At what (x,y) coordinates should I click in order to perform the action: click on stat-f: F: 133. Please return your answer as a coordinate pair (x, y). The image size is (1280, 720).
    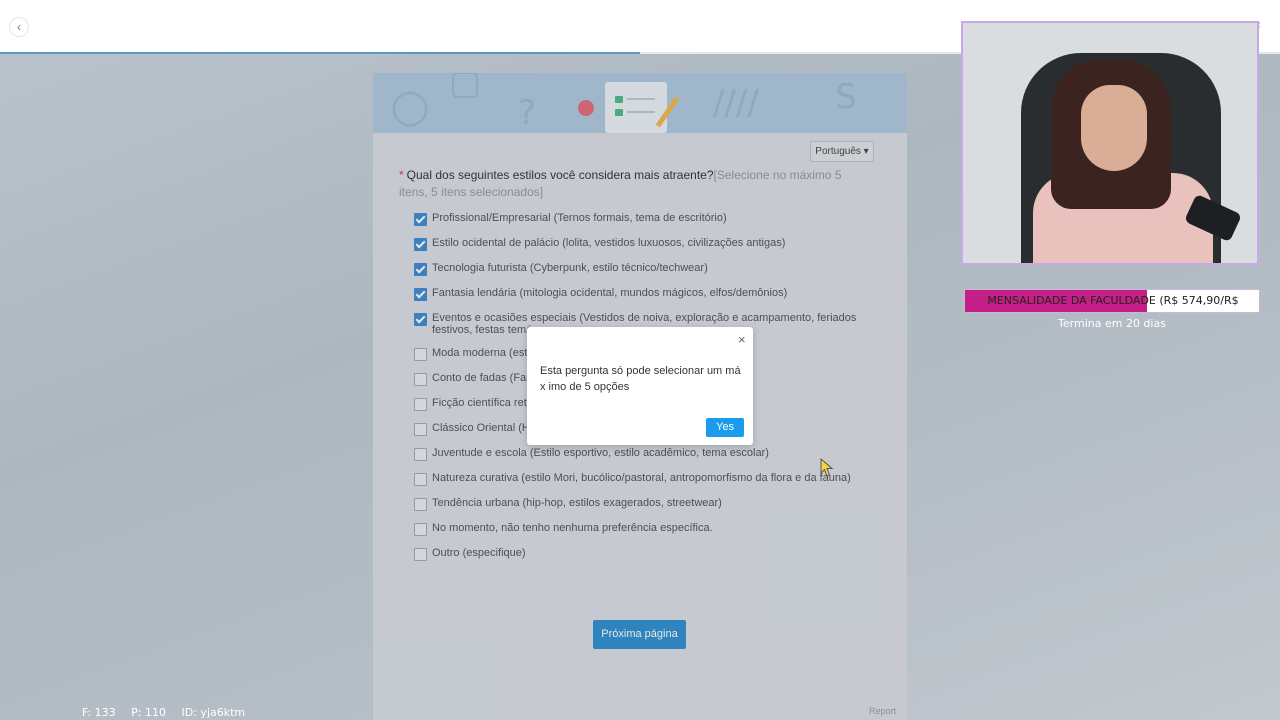
    Looking at the image, I should click on (99, 712).